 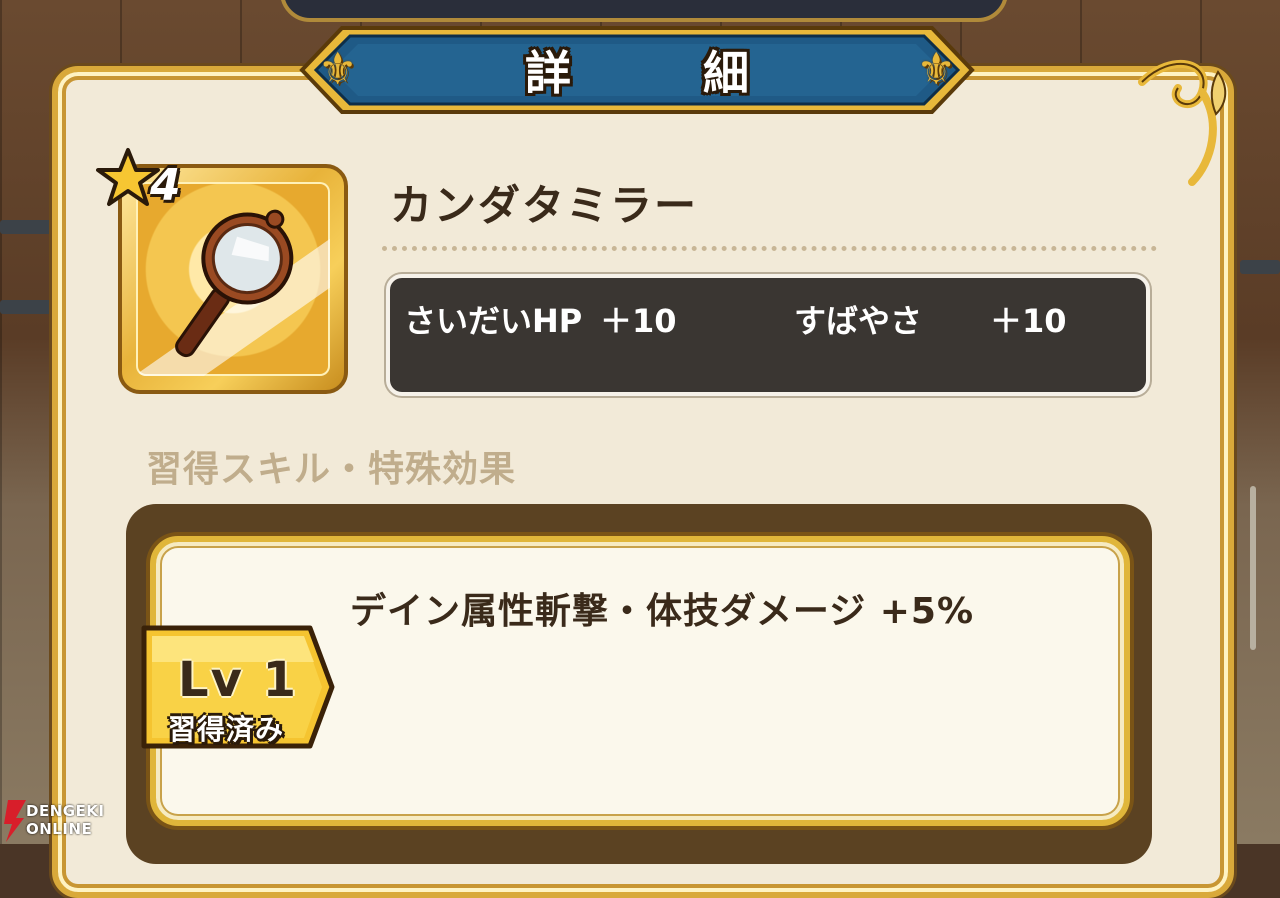 I want to click on title-banner: ⚜ 詳 細 ⚜, so click(x=637, y=70).